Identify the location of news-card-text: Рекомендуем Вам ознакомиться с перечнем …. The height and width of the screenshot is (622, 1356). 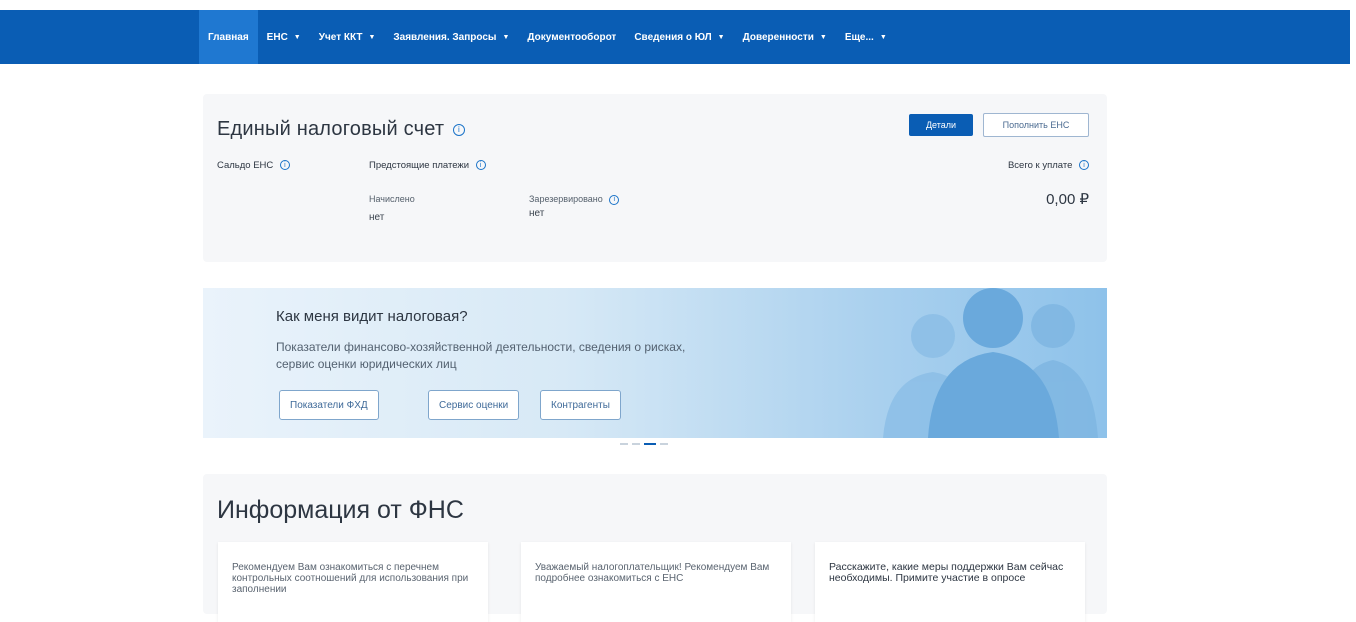
(350, 578).